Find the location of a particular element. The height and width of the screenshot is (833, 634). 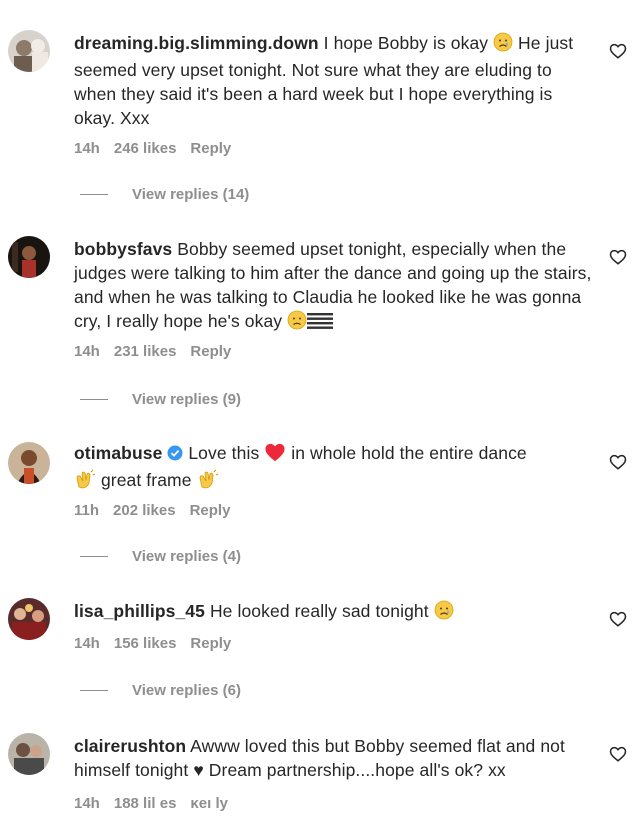

view-replies-button: View replies (14) is located at coordinates (164, 194).